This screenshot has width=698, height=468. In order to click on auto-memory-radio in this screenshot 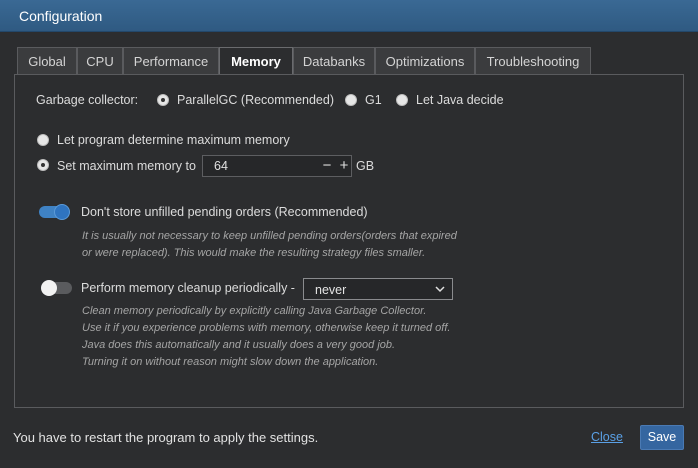, I will do `click(43, 140)`.